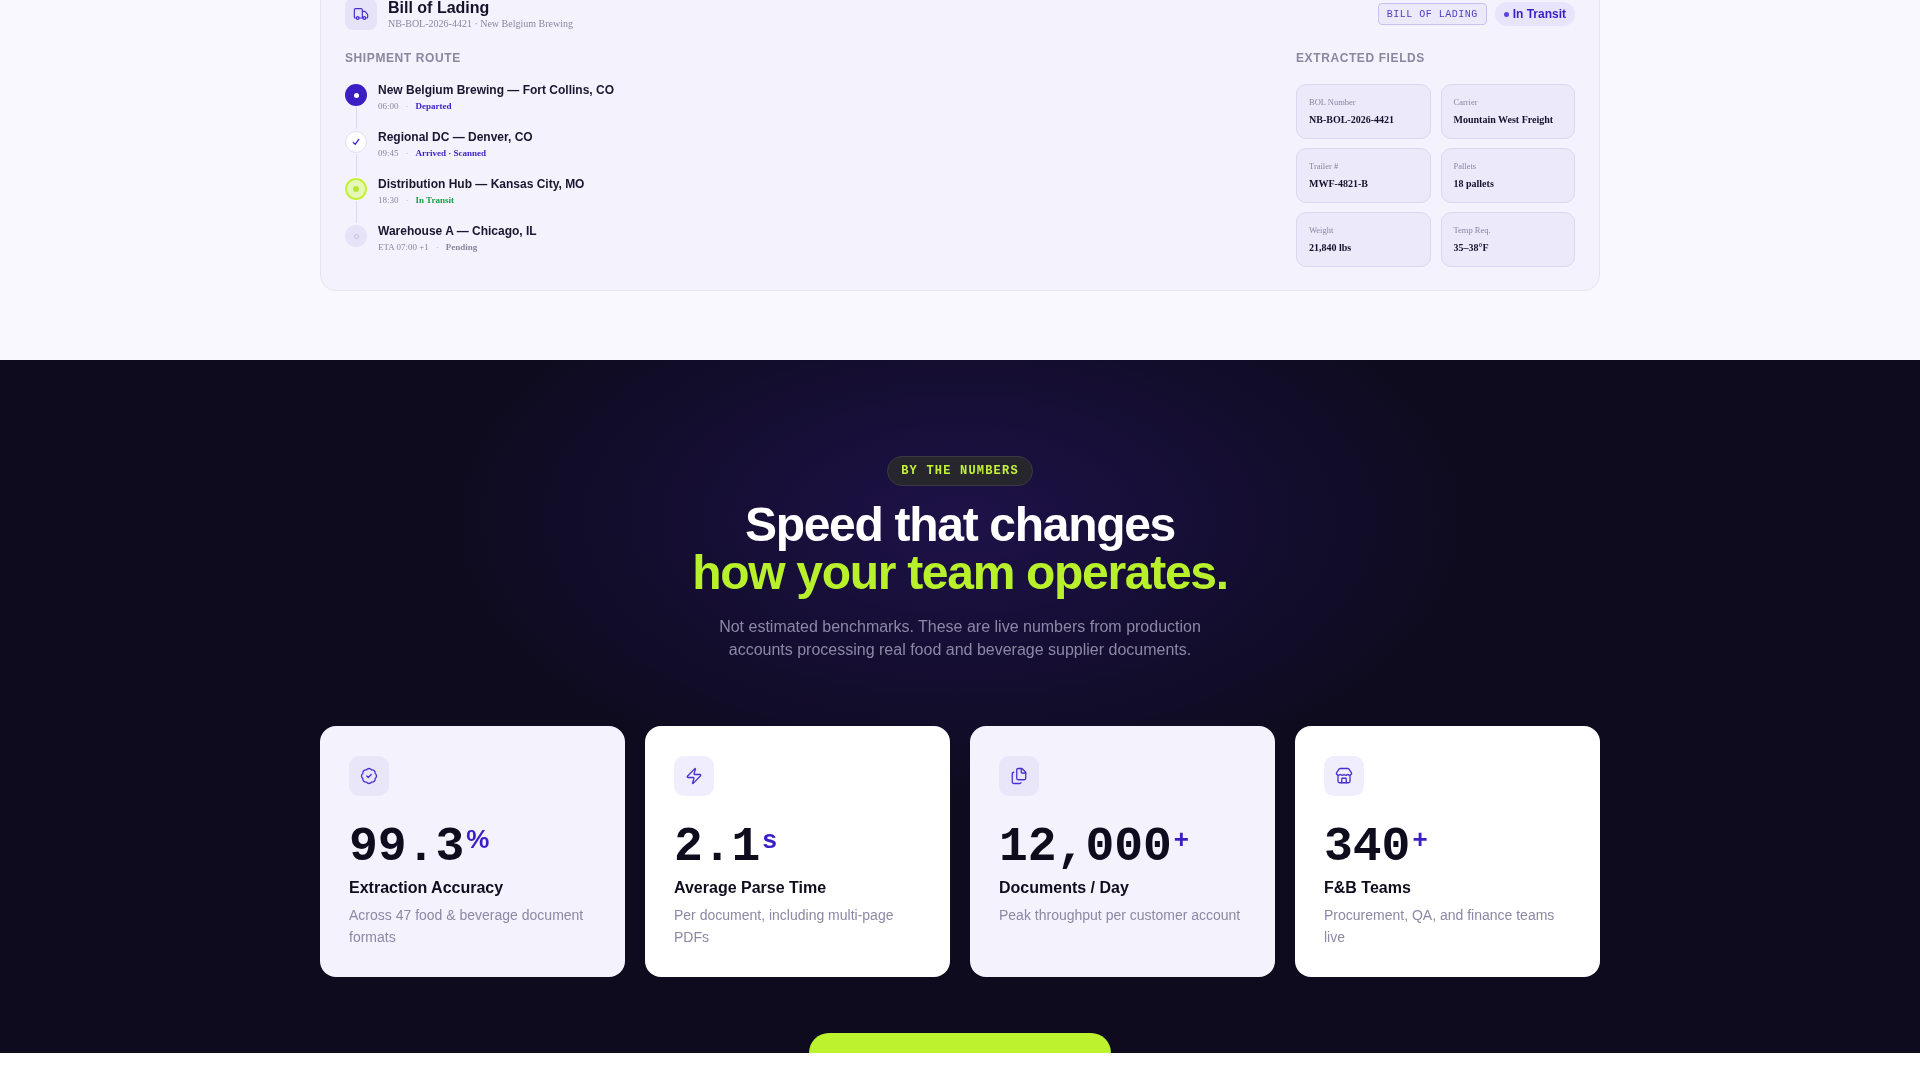 This screenshot has height=1080, width=1920. Describe the element at coordinates (461, 247) in the screenshot. I see `stop-status: Pending` at that location.